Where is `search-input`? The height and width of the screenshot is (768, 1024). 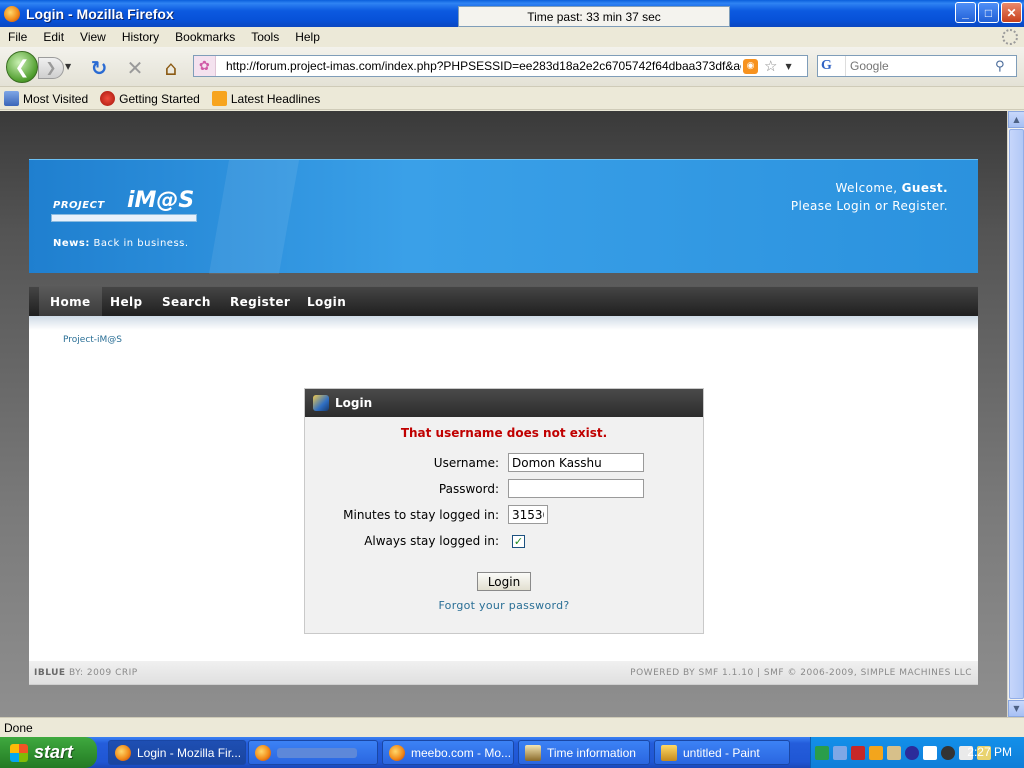 search-input is located at coordinates (922, 66).